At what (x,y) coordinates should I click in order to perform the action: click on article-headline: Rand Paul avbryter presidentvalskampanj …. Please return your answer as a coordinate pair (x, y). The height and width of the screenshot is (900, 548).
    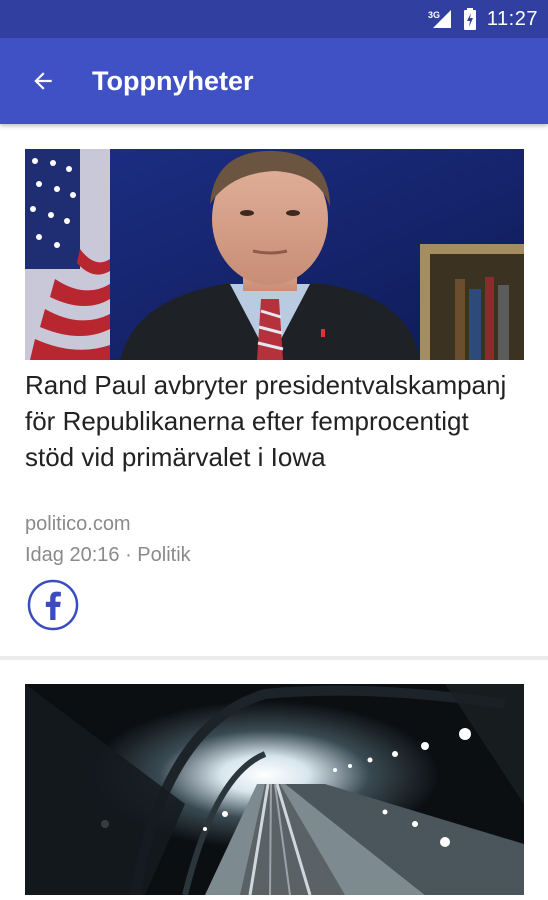
    Looking at the image, I should click on (275, 421).